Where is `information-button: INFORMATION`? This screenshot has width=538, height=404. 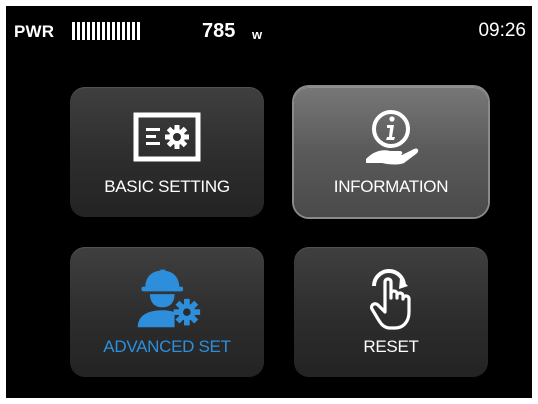 information-button: INFORMATION is located at coordinates (391, 152).